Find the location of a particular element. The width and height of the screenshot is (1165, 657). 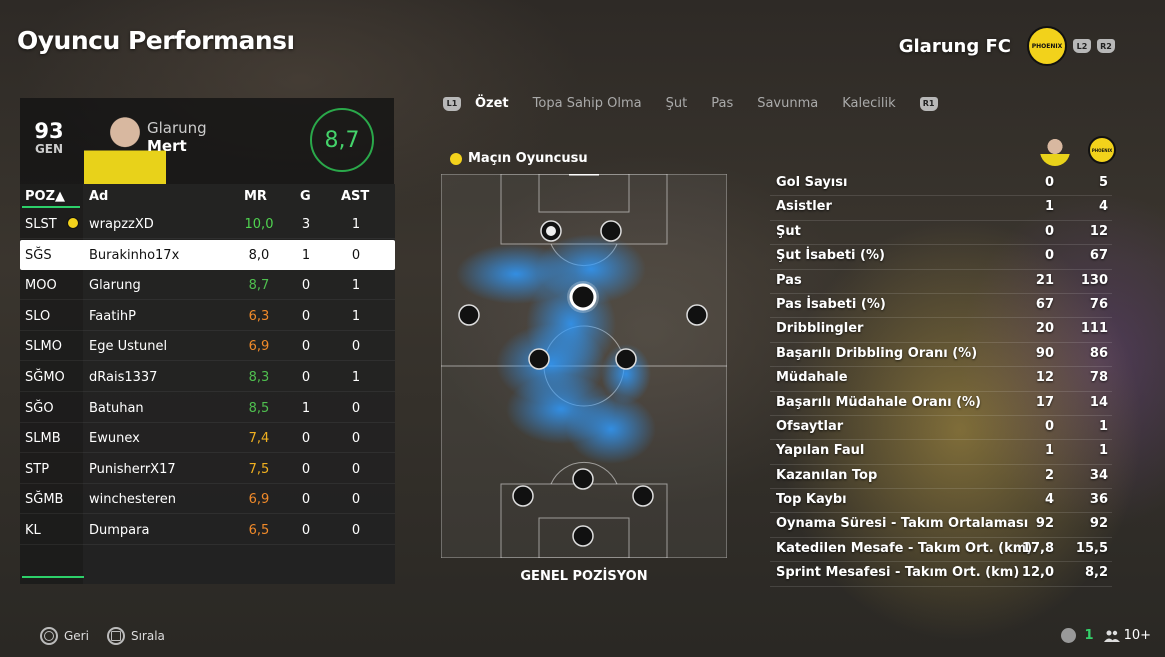

table-row: SĞMB winchesteren 6,9 0 0 is located at coordinates (207, 499).